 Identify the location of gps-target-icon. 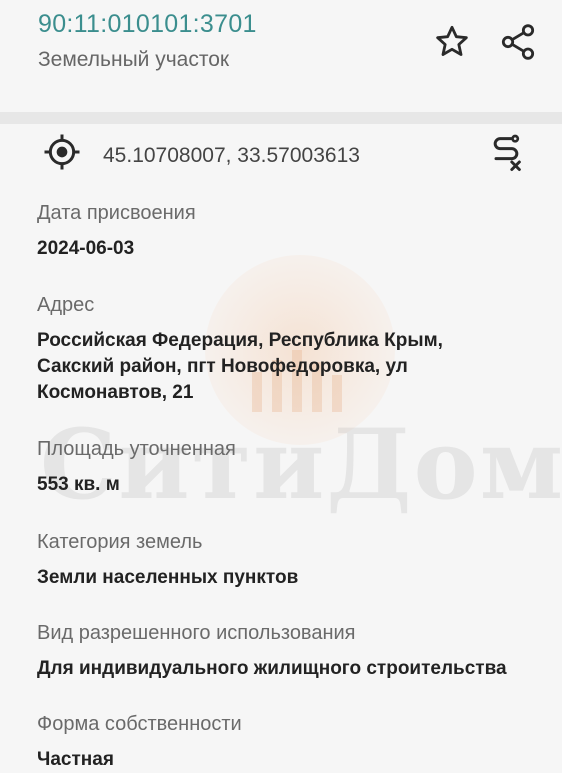
(62, 152).